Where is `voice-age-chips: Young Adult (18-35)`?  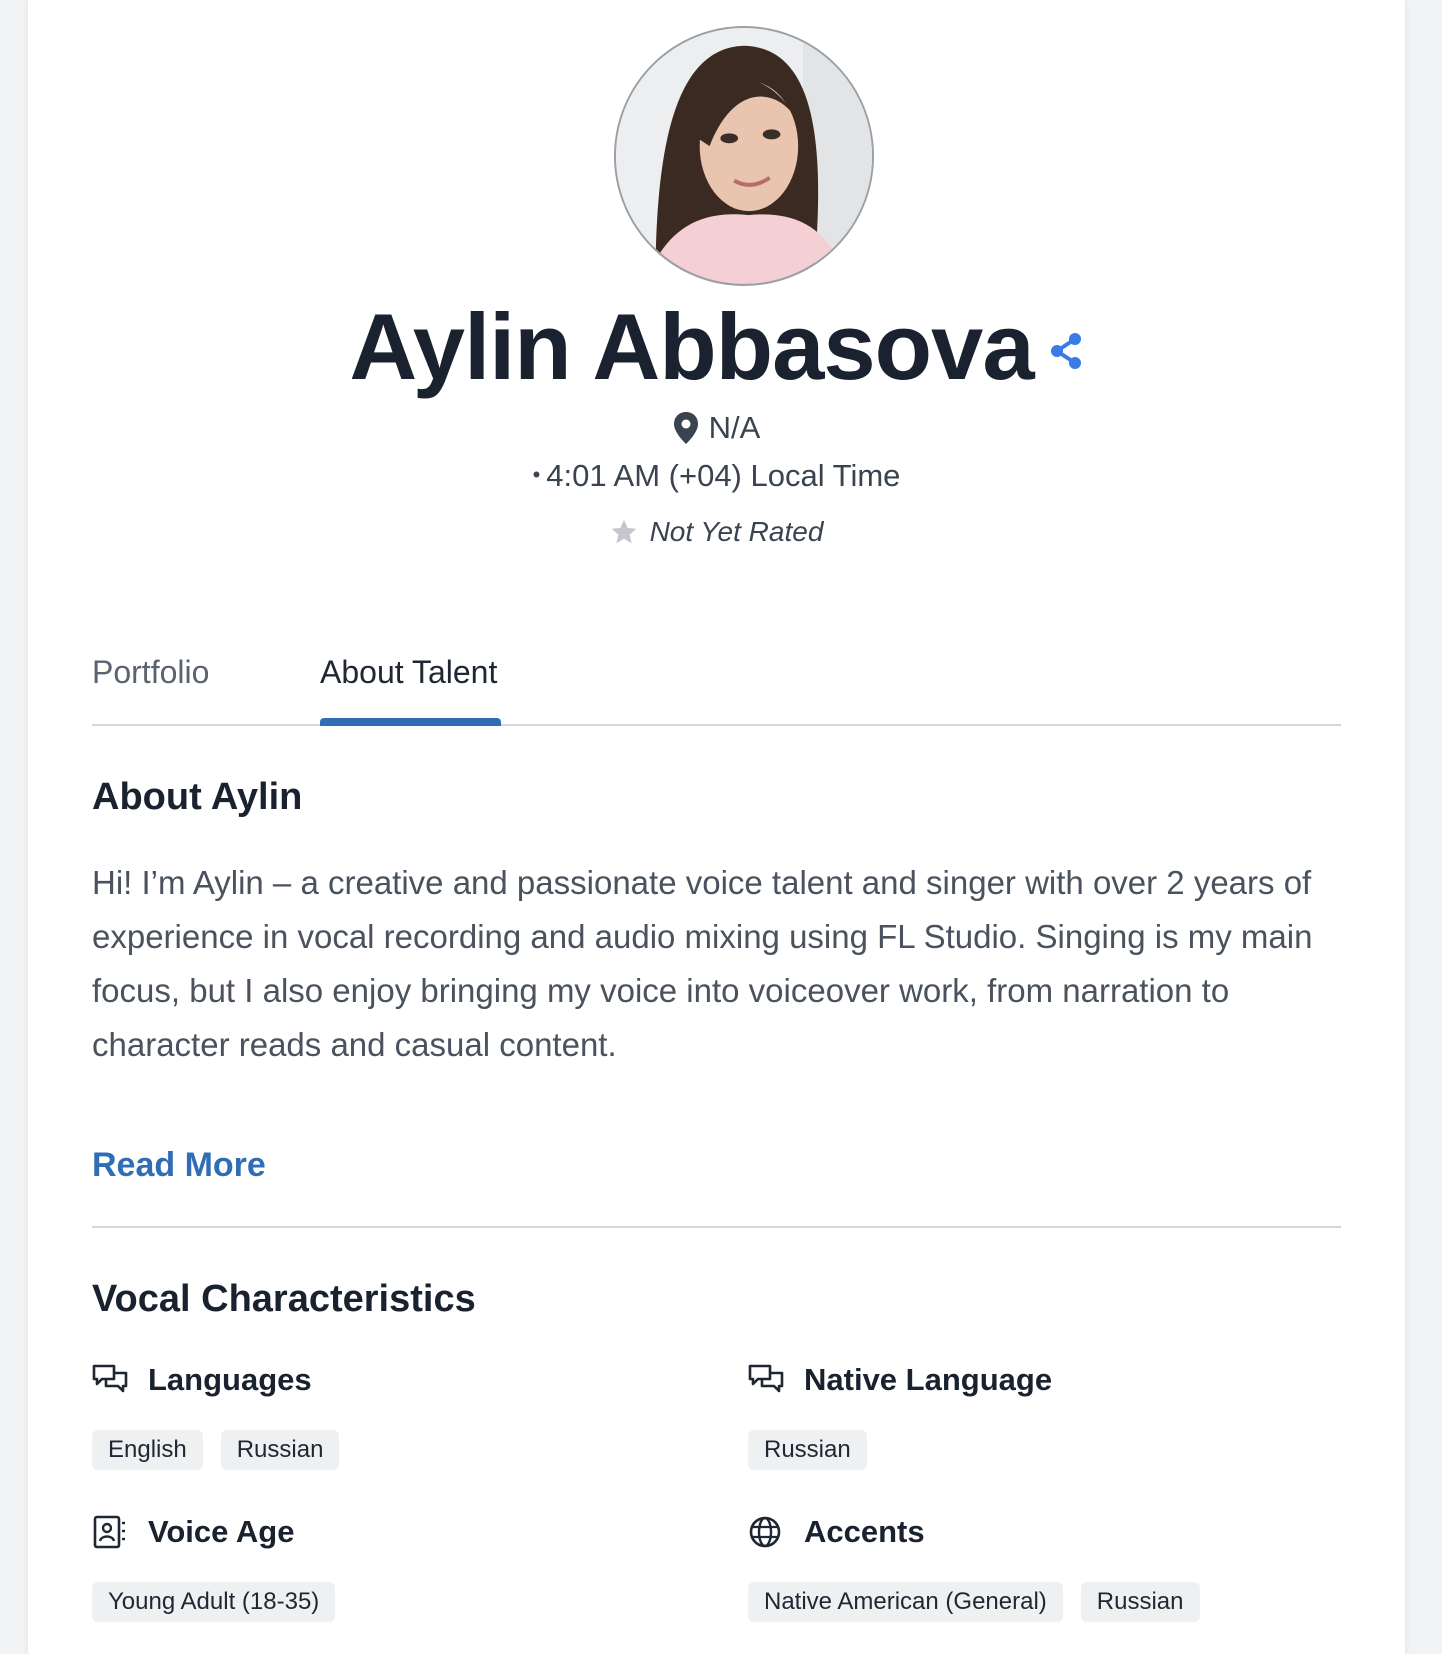 voice-age-chips: Young Adult (18-35) is located at coordinates (214, 1602).